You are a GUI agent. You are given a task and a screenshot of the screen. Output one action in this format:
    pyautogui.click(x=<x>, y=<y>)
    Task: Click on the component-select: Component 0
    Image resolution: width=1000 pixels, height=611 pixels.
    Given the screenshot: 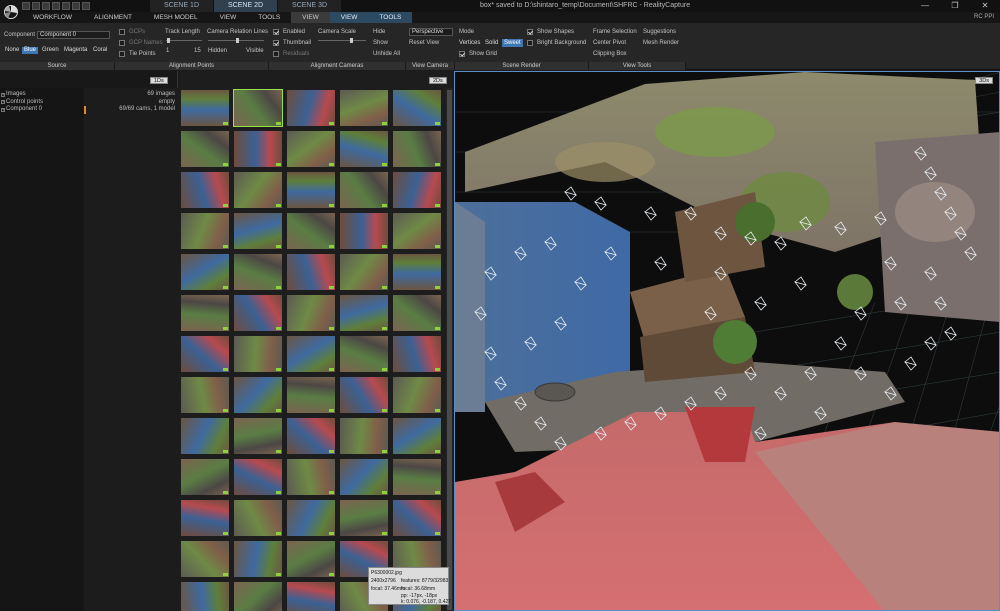 What is the action you would take?
    pyautogui.click(x=73, y=35)
    